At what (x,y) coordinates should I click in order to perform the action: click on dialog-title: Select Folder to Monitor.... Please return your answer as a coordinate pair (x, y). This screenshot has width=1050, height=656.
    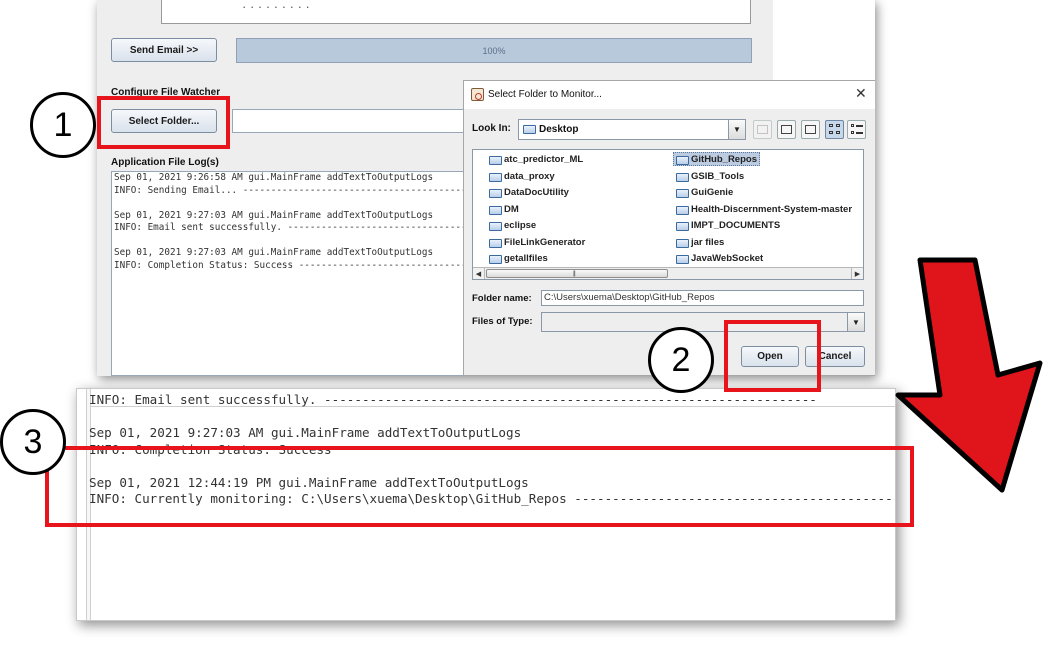
    Looking at the image, I should click on (545, 94).